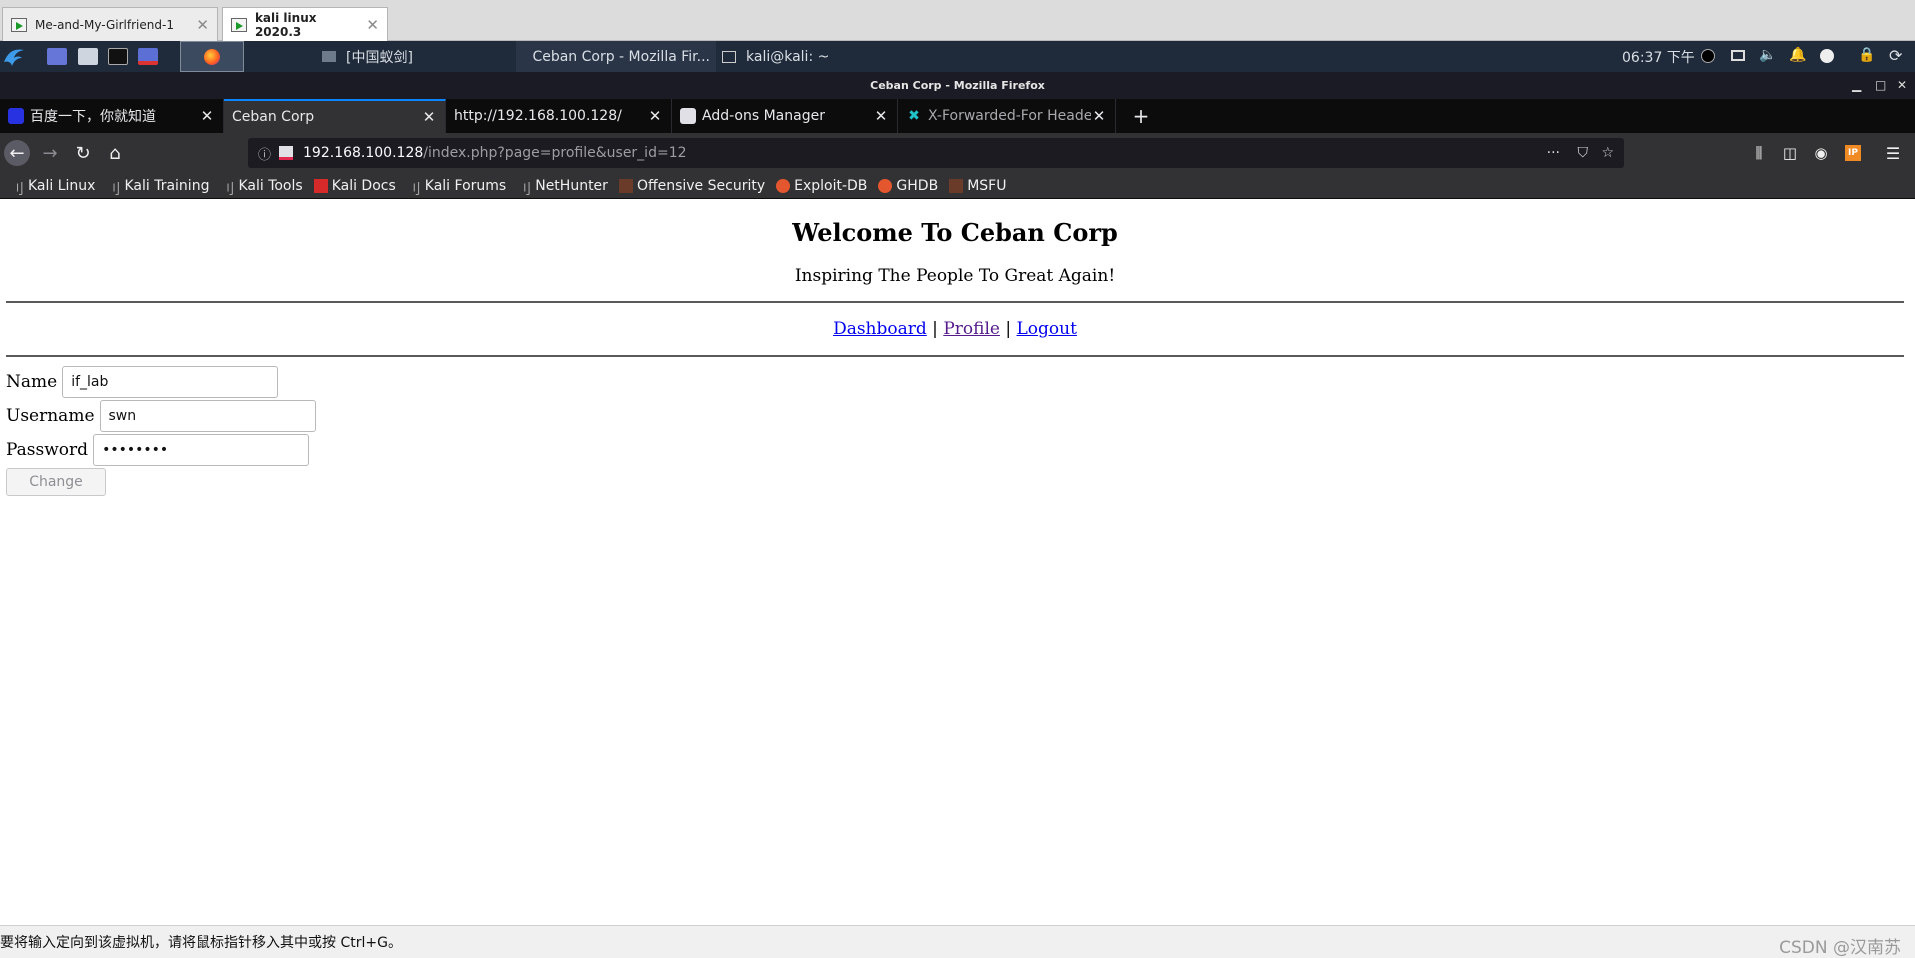  I want to click on clock: 06:37 下午, so click(1658, 57).